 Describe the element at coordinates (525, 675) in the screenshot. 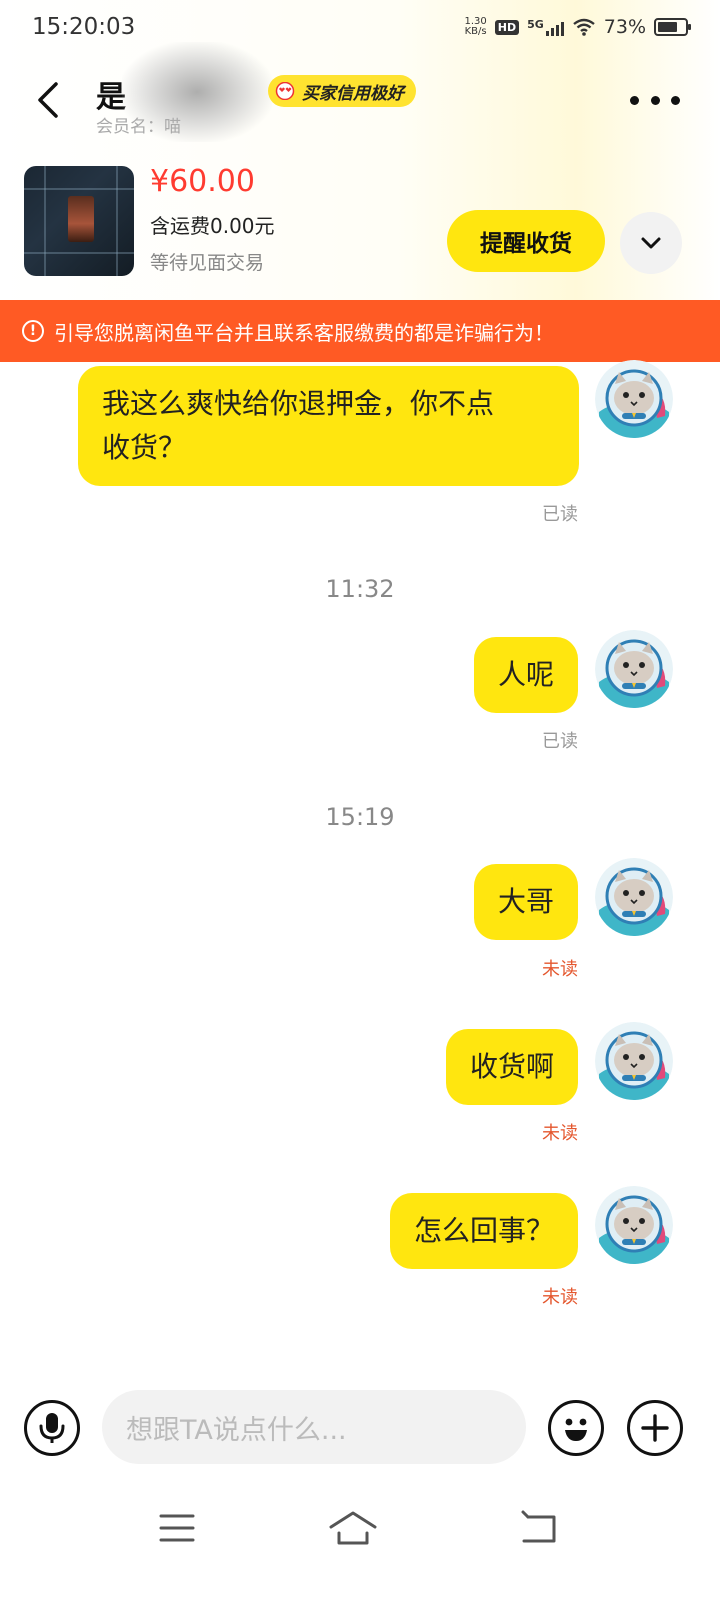

I see `message-bubble: 人呢` at that location.